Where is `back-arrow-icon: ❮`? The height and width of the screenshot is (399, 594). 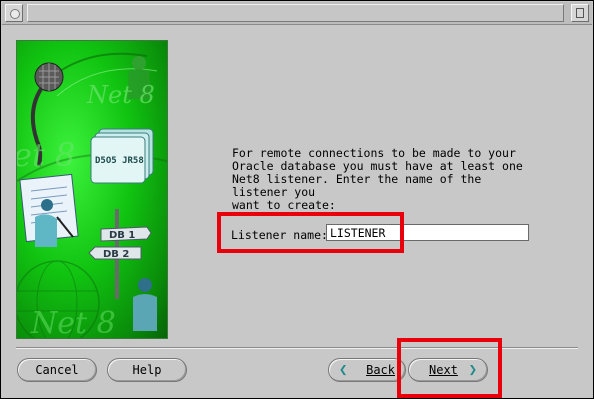
back-arrow-icon: ❮ is located at coordinates (343, 370).